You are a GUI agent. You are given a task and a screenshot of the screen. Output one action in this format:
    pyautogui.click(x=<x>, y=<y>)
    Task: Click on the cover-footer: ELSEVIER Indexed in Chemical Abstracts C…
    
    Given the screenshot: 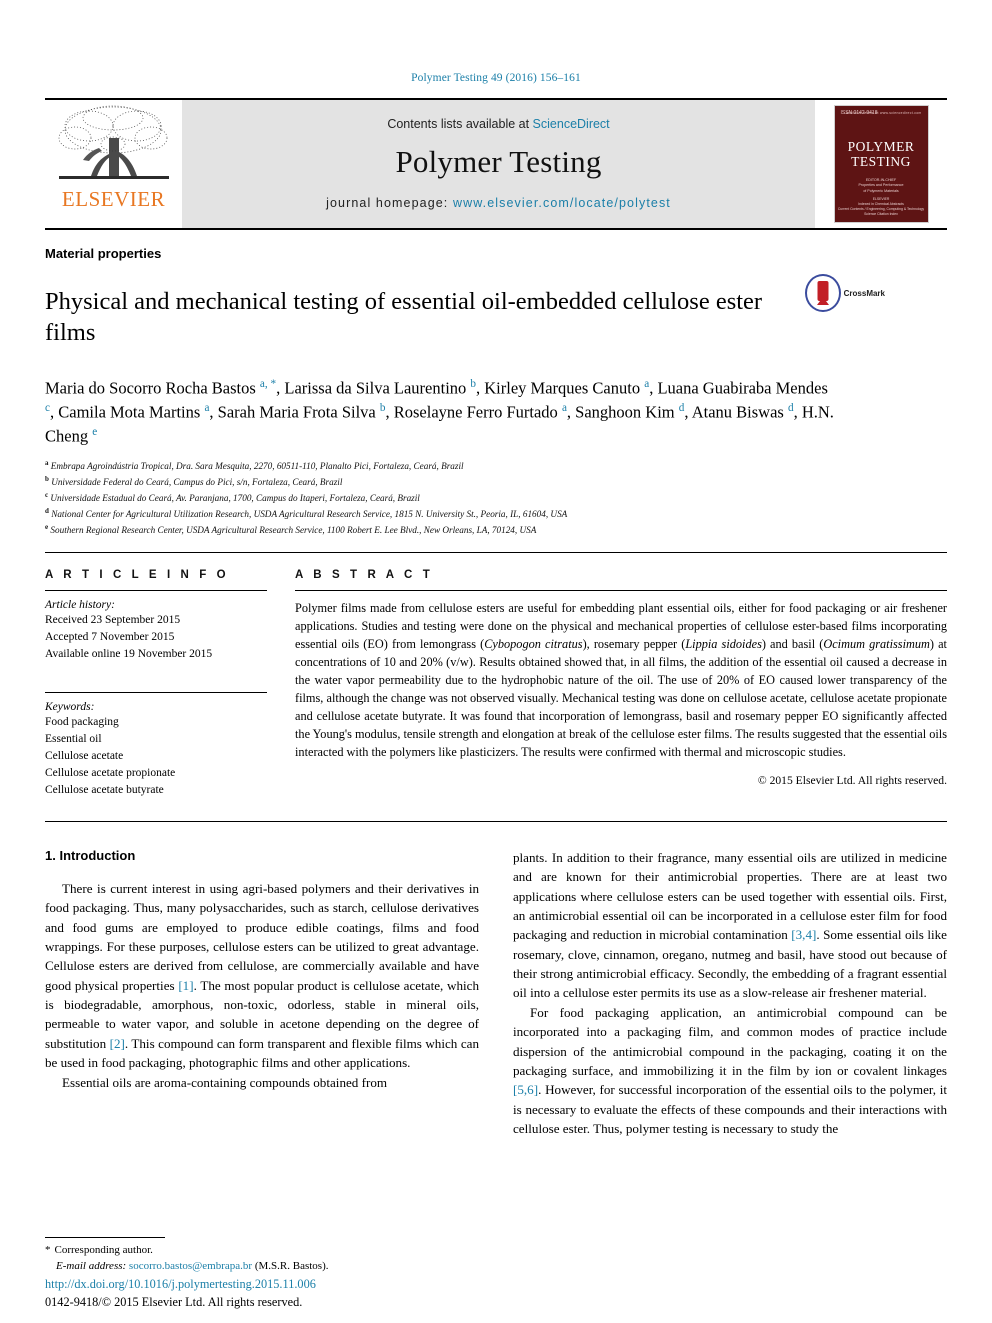 What is the action you would take?
    pyautogui.click(x=881, y=206)
    